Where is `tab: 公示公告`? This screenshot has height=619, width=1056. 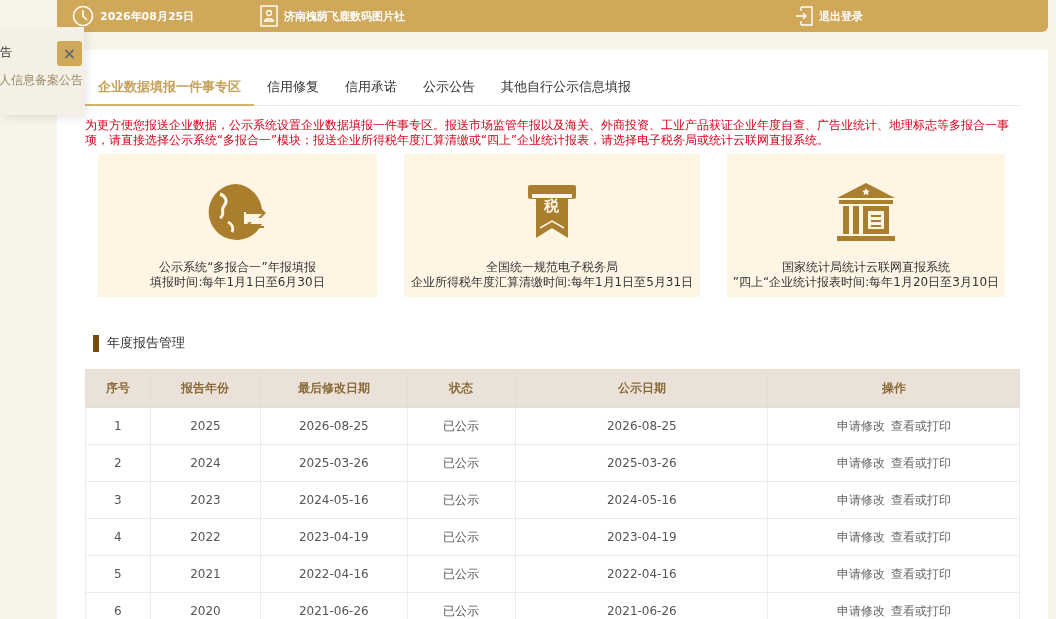 tab: 公示公告 is located at coordinates (449, 87).